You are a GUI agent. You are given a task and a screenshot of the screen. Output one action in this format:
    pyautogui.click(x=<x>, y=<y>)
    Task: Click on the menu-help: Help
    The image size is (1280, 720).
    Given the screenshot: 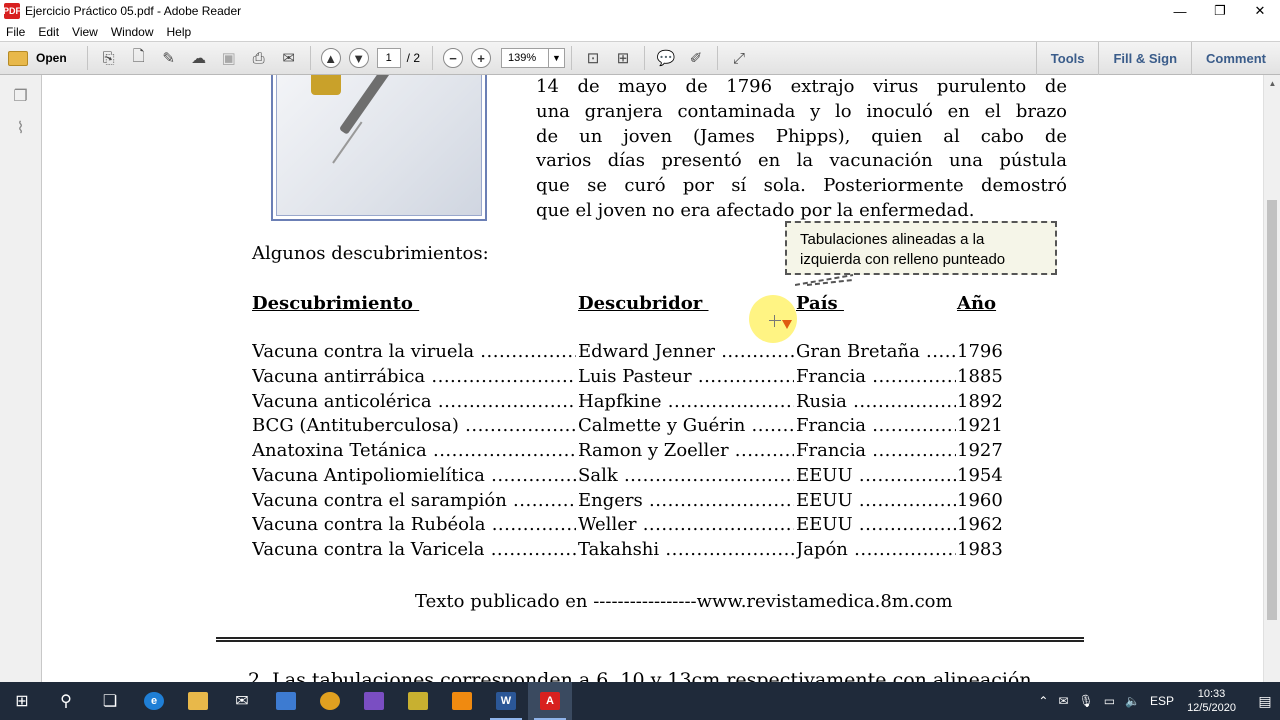 What is the action you would take?
    pyautogui.click(x=179, y=32)
    